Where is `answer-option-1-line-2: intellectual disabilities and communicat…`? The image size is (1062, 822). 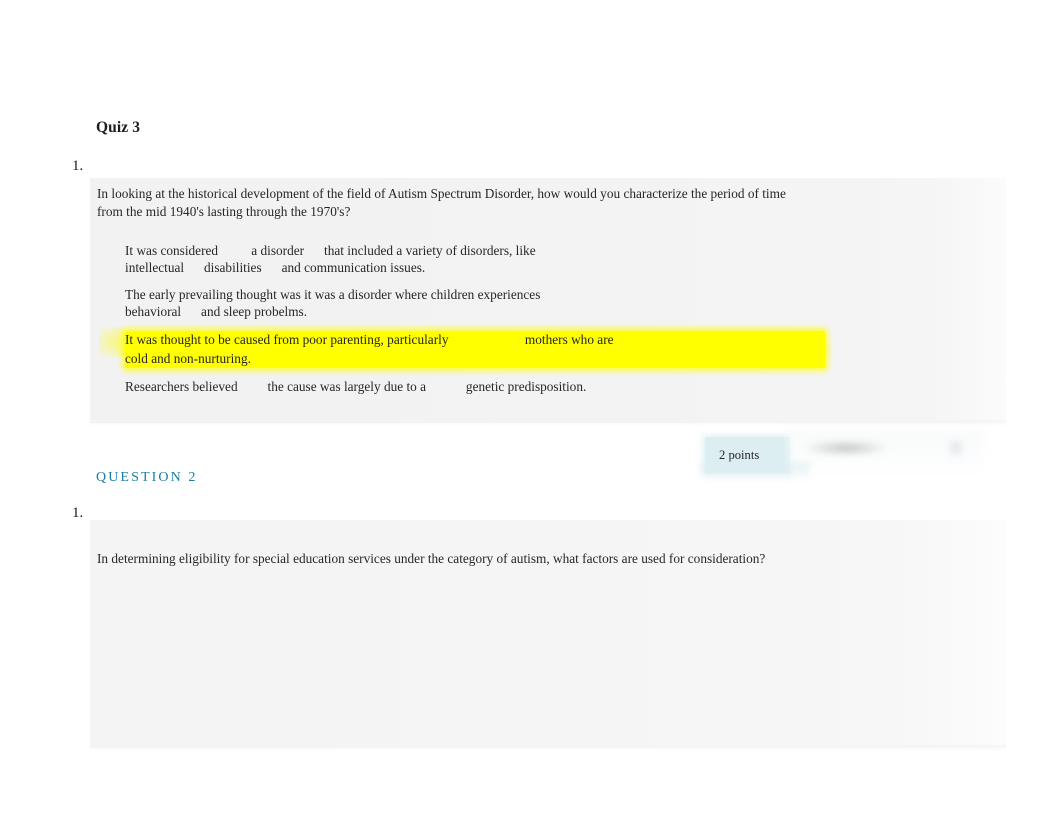 answer-option-1-line-2: intellectual disabilities and communicat… is located at coordinates (275, 267).